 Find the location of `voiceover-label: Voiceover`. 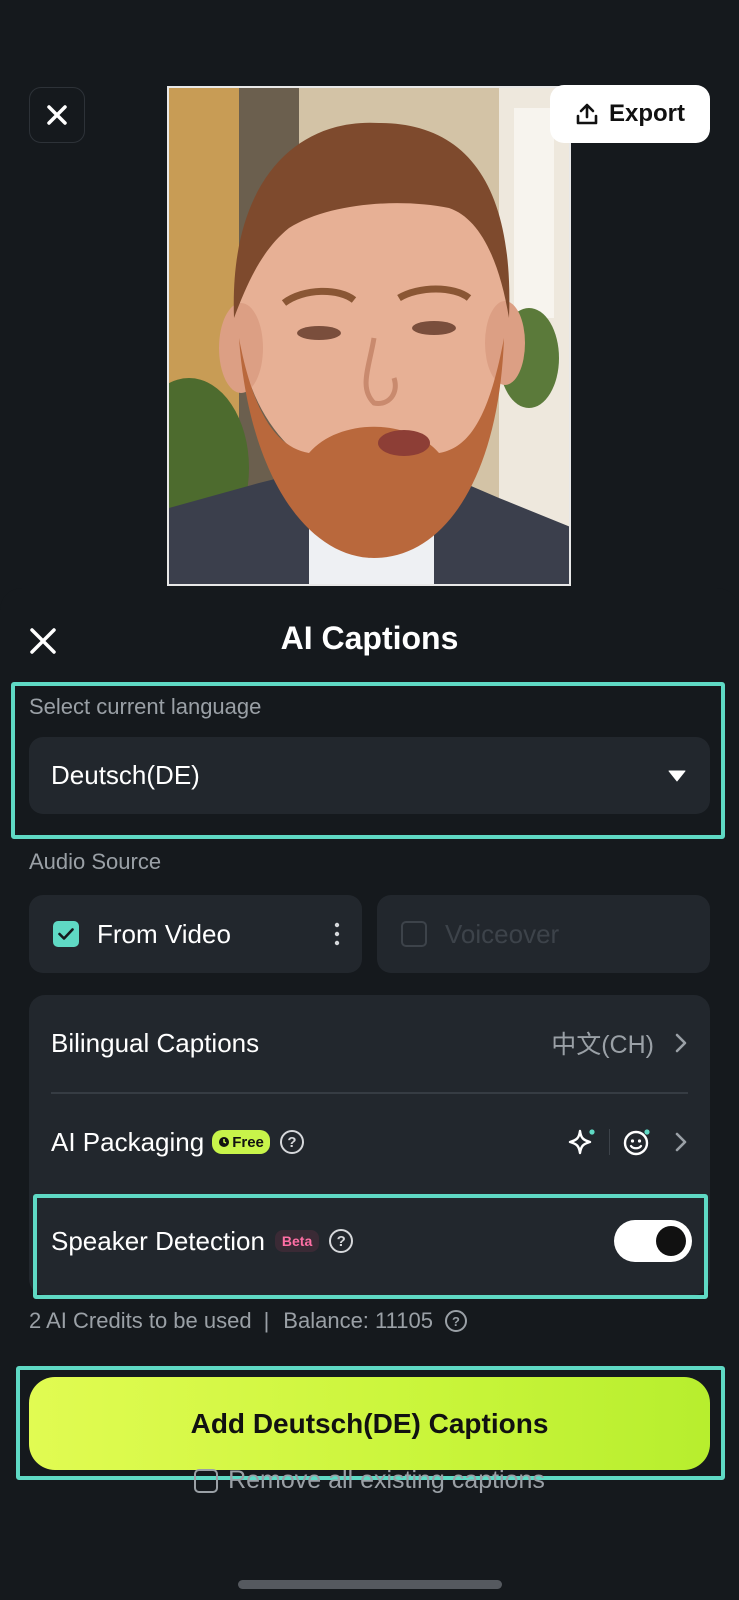

voiceover-label: Voiceover is located at coordinates (502, 933).